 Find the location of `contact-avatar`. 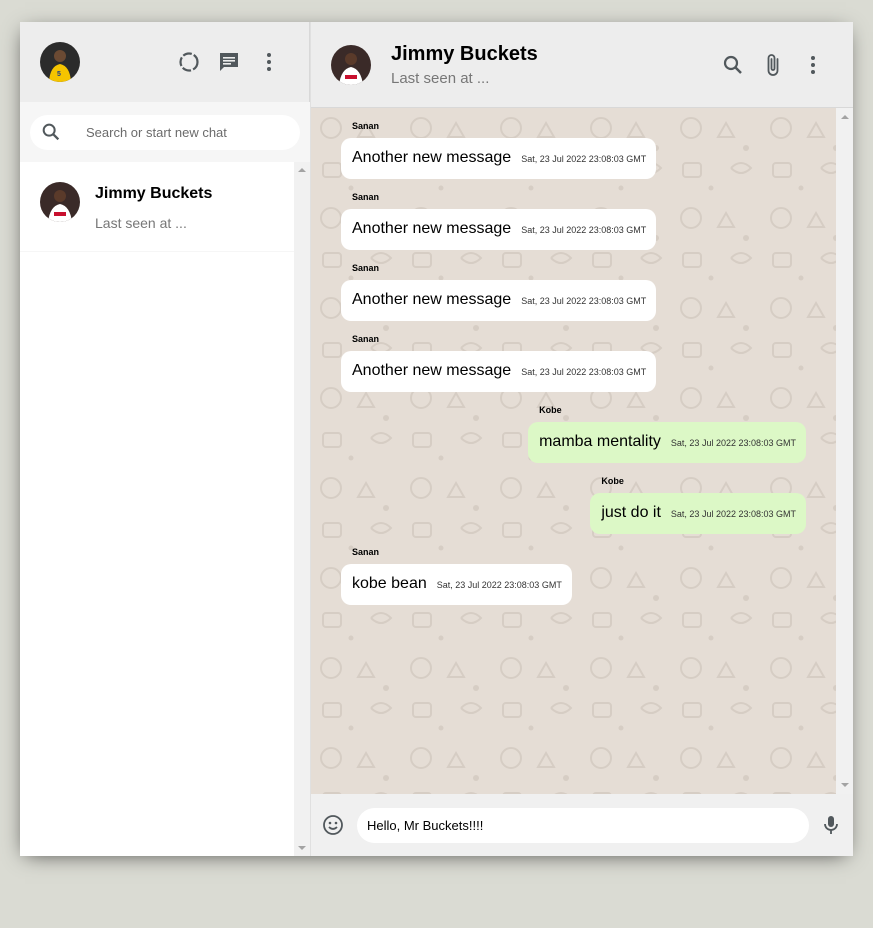

contact-avatar is located at coordinates (60, 202).